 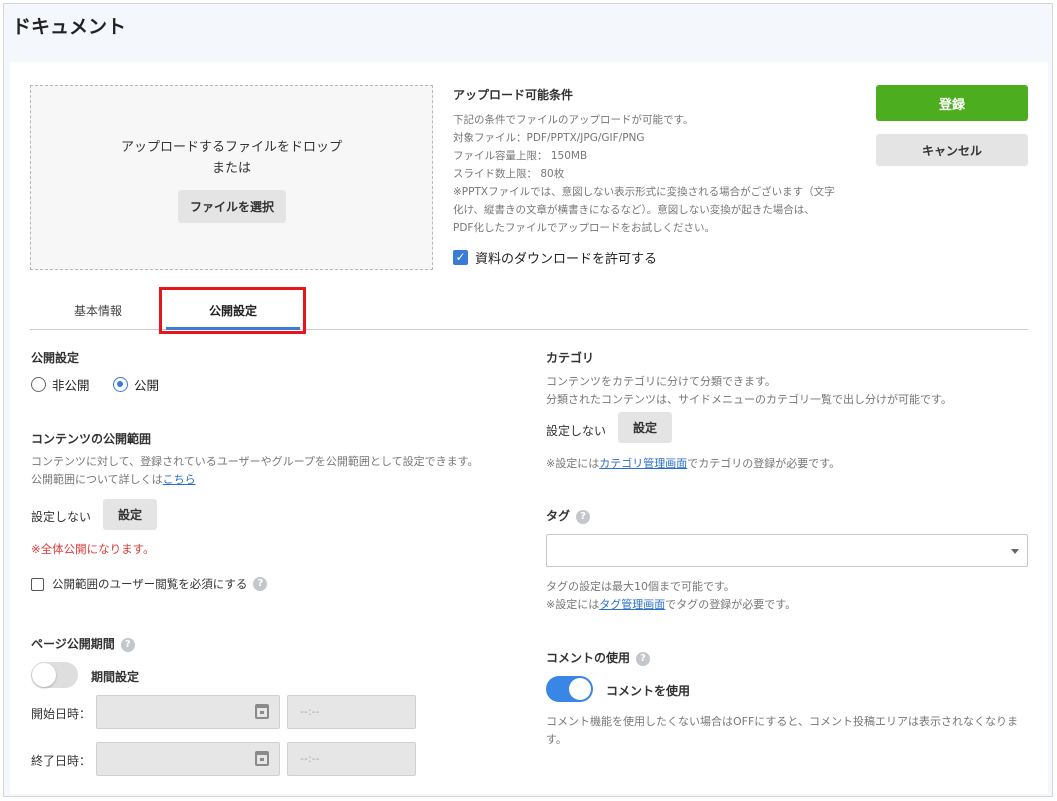 What do you see at coordinates (460, 257) in the screenshot?
I see `checkbox-checked-icon: ✓` at bounding box center [460, 257].